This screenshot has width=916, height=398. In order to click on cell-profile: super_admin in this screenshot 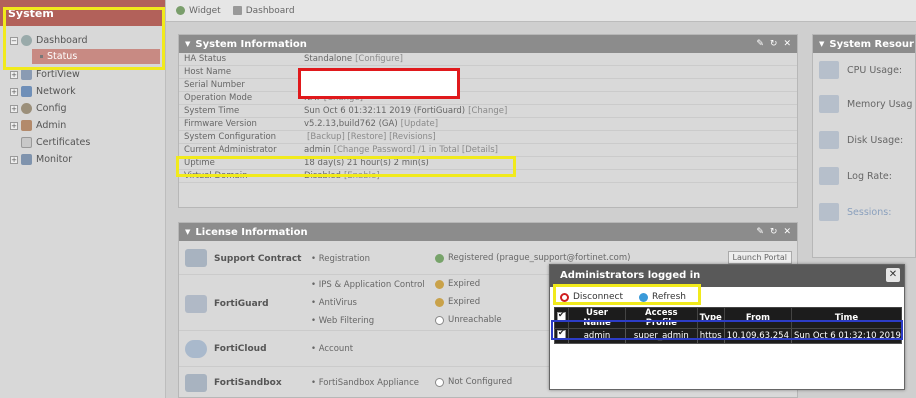, I will do `click(661, 336)`.